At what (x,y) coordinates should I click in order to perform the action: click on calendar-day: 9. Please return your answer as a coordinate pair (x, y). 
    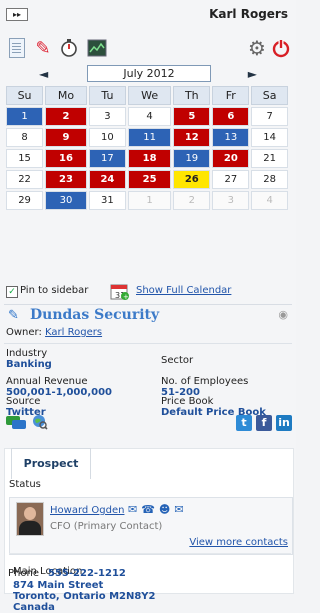
    Looking at the image, I should click on (66, 137).